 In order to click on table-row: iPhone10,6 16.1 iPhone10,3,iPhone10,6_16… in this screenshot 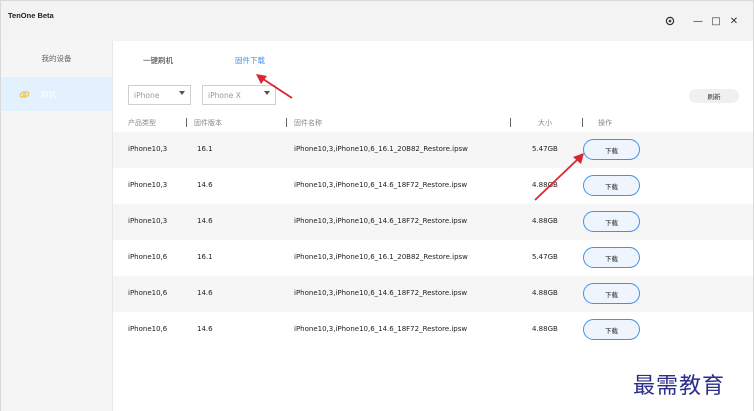, I will do `click(433, 258)`.